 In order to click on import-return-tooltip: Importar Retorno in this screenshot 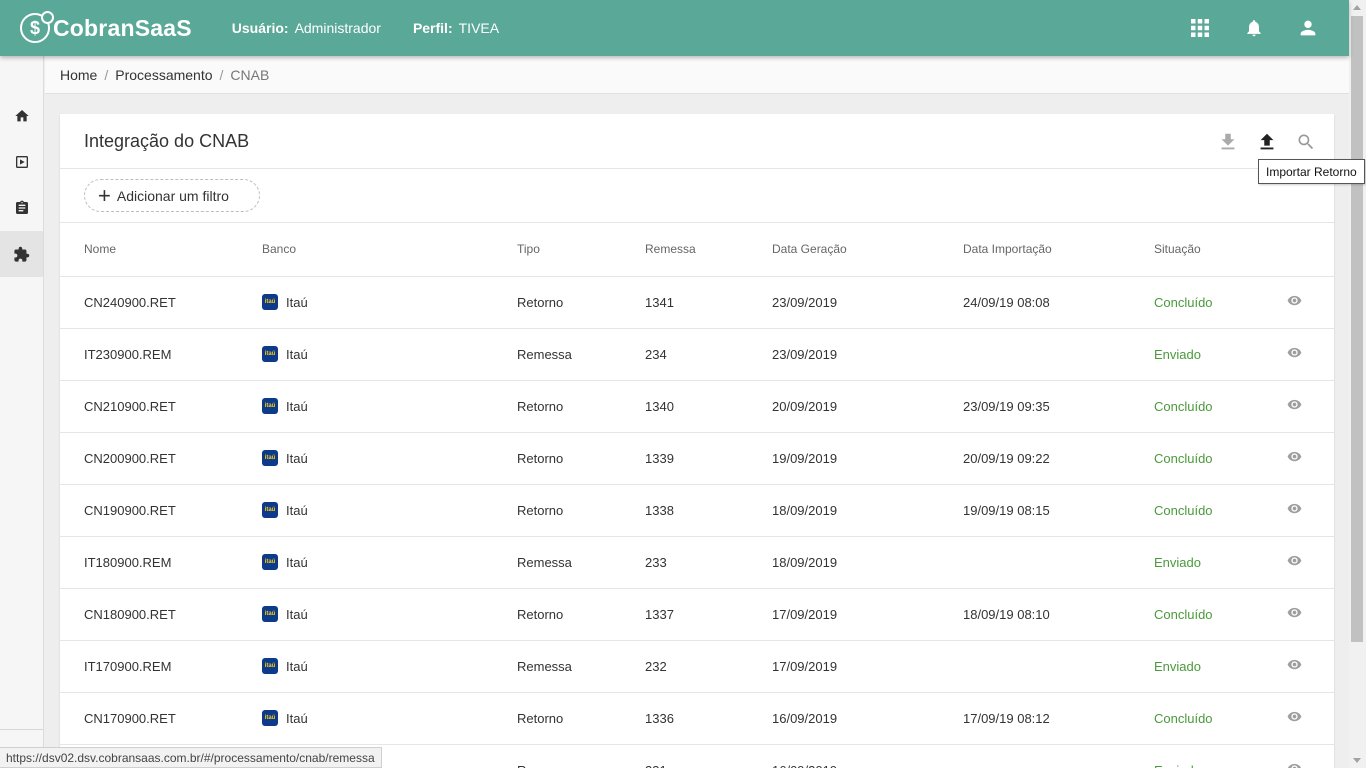, I will do `click(1311, 171)`.